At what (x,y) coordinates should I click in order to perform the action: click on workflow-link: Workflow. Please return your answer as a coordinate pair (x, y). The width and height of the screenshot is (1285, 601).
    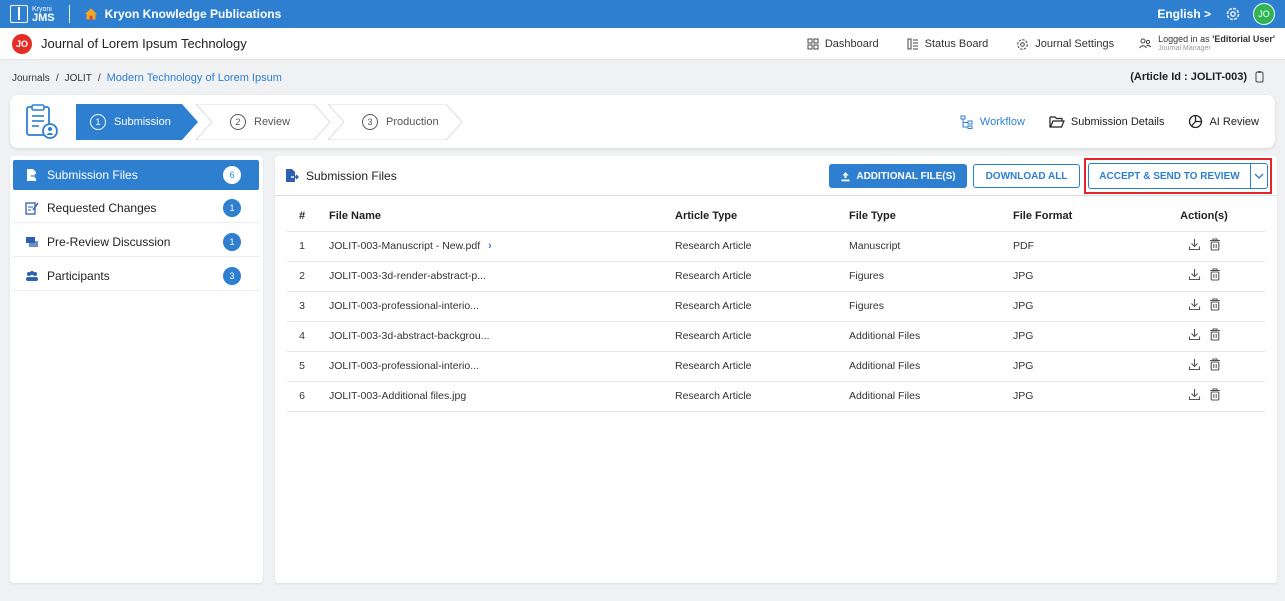
    Looking at the image, I should click on (992, 122).